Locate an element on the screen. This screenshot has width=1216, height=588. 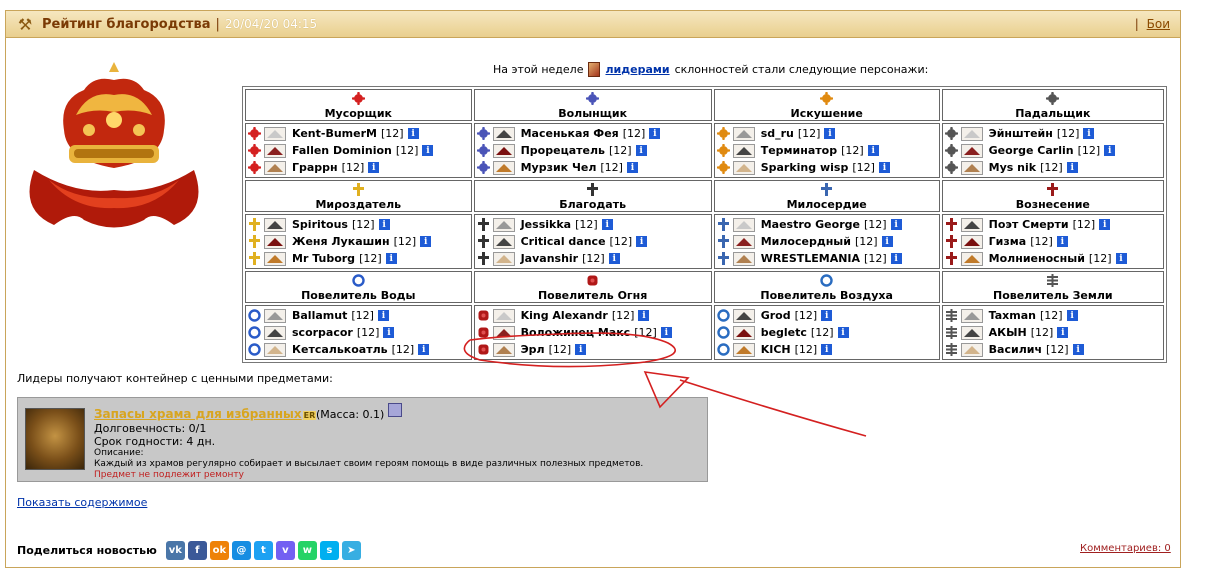
member-name: KICH is located at coordinates (776, 349).